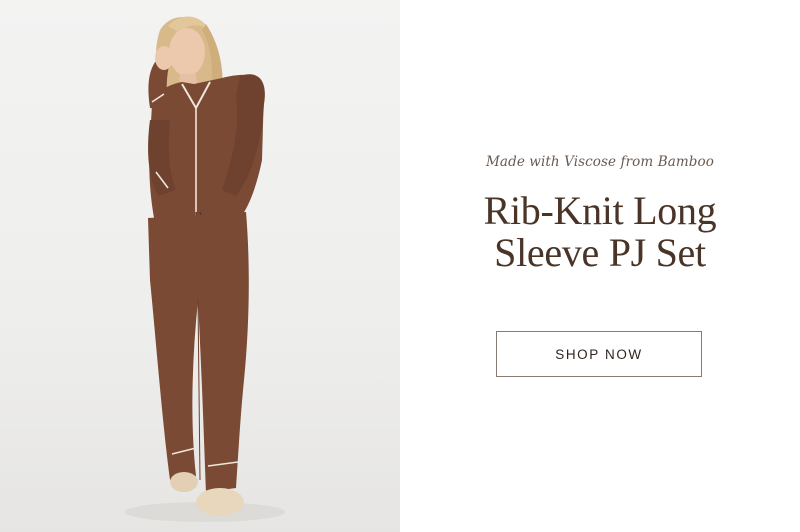 This screenshot has width=800, height=532. What do you see at coordinates (600, 162) in the screenshot?
I see `promo-eyebrow: Made with Viscose from Bamboo` at bounding box center [600, 162].